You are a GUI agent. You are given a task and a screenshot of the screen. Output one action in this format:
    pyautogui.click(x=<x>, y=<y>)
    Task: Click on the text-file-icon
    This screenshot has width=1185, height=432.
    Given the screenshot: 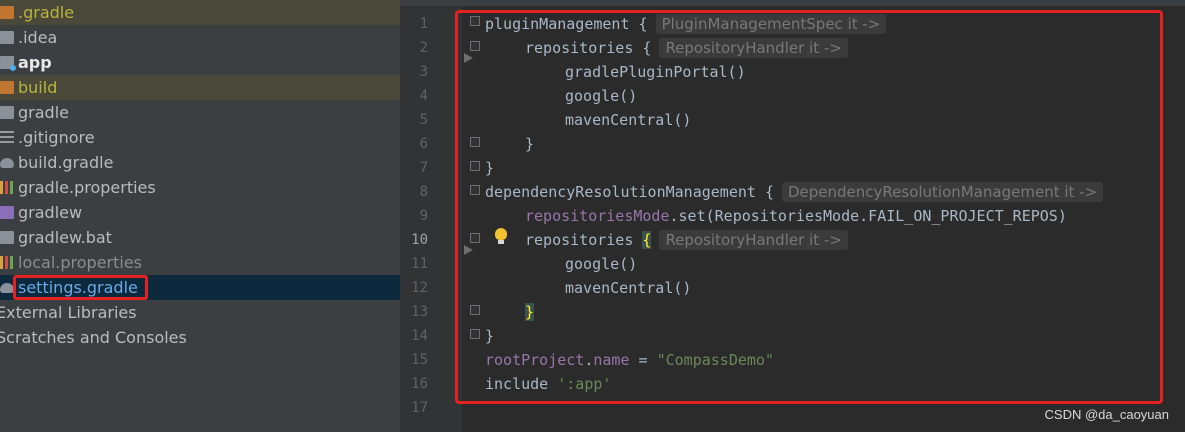 What is the action you would take?
    pyautogui.click(x=7, y=137)
    